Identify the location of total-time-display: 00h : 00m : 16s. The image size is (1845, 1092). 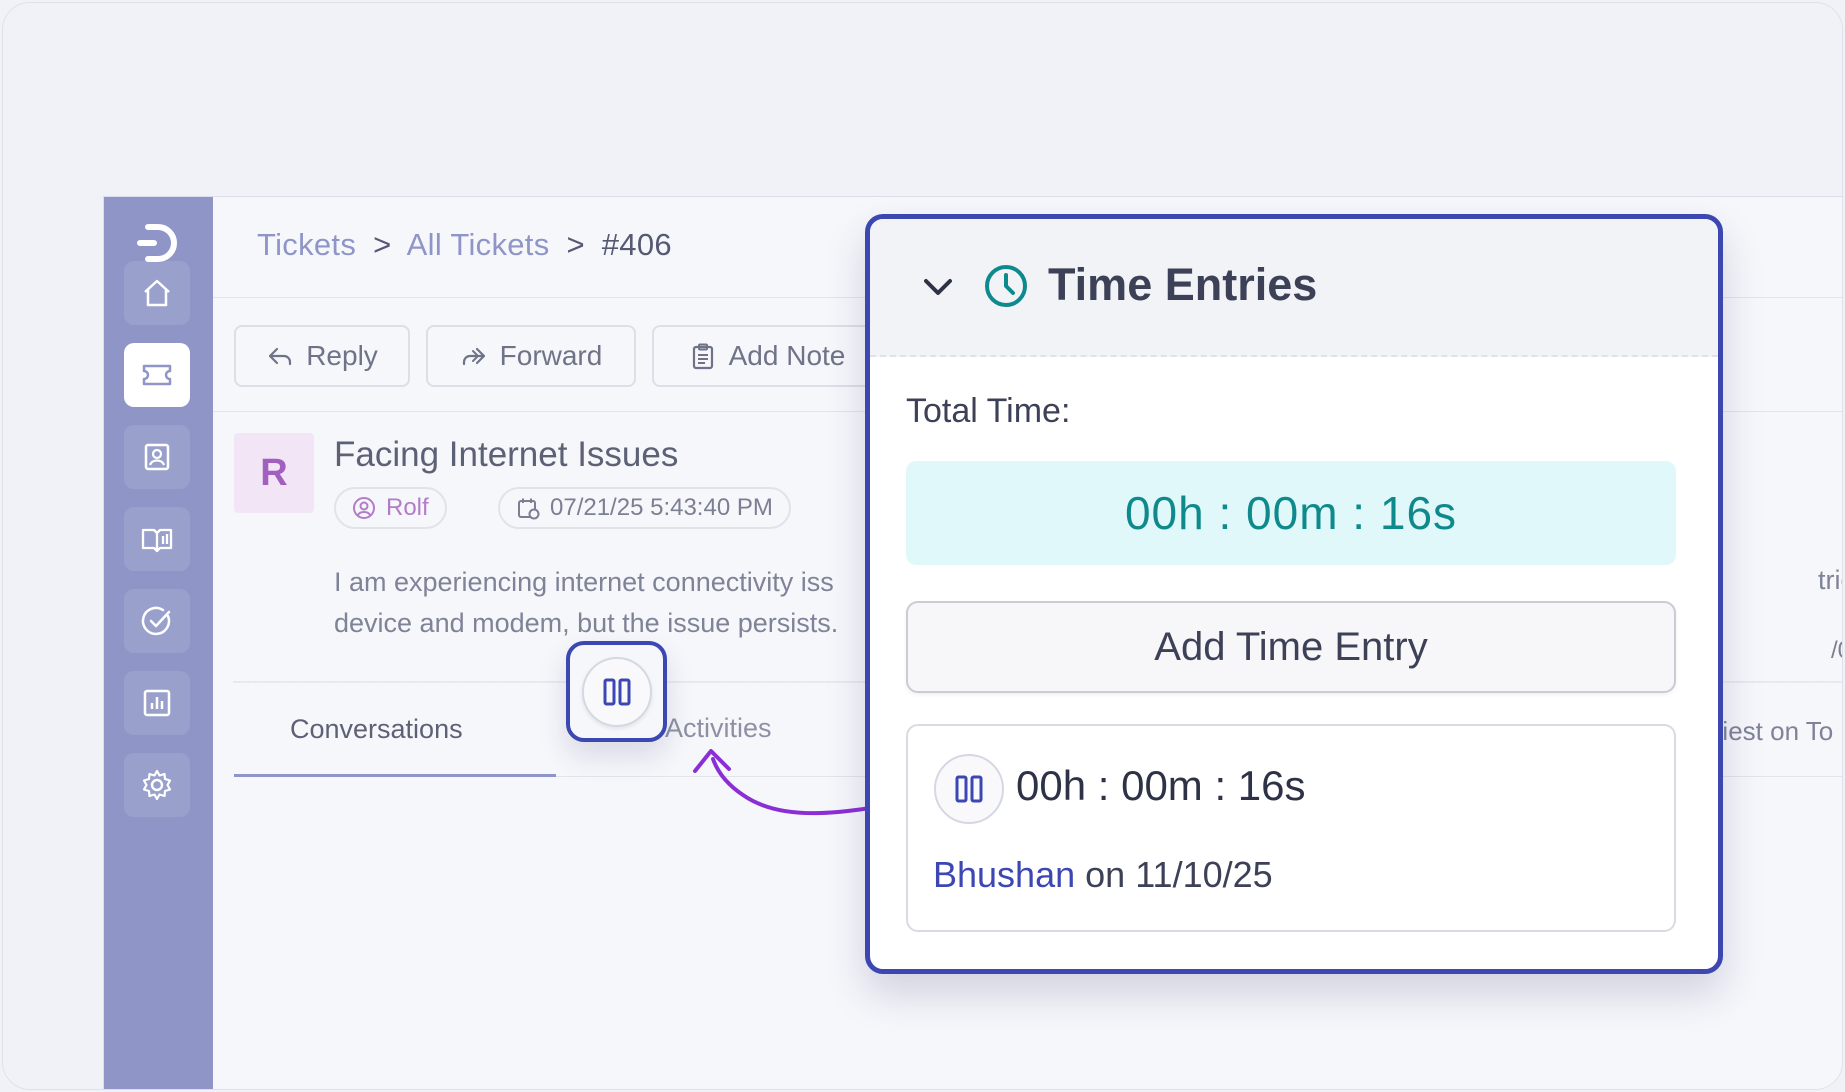
(1291, 513).